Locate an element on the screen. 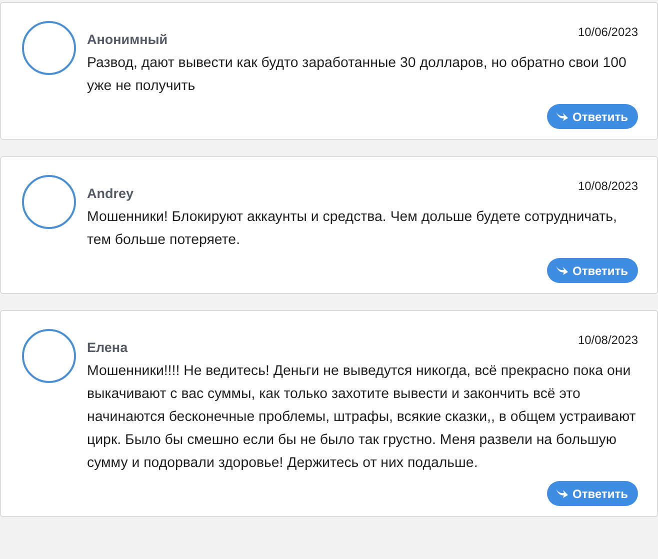 The height and width of the screenshot is (559, 658). review-text: Развод, дают вывести как будто заработанные 30 долларов, но обратно свои 100 уже не получить is located at coordinates (357, 75).